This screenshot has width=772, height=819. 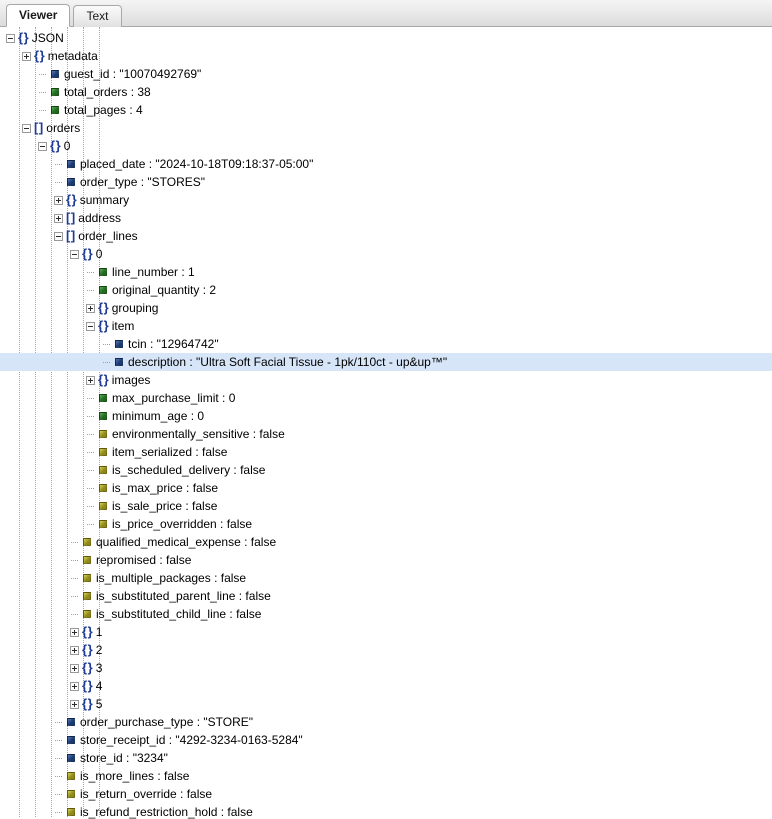 What do you see at coordinates (386, 776) in the screenshot?
I see `tree-row: is_more_lines : false` at bounding box center [386, 776].